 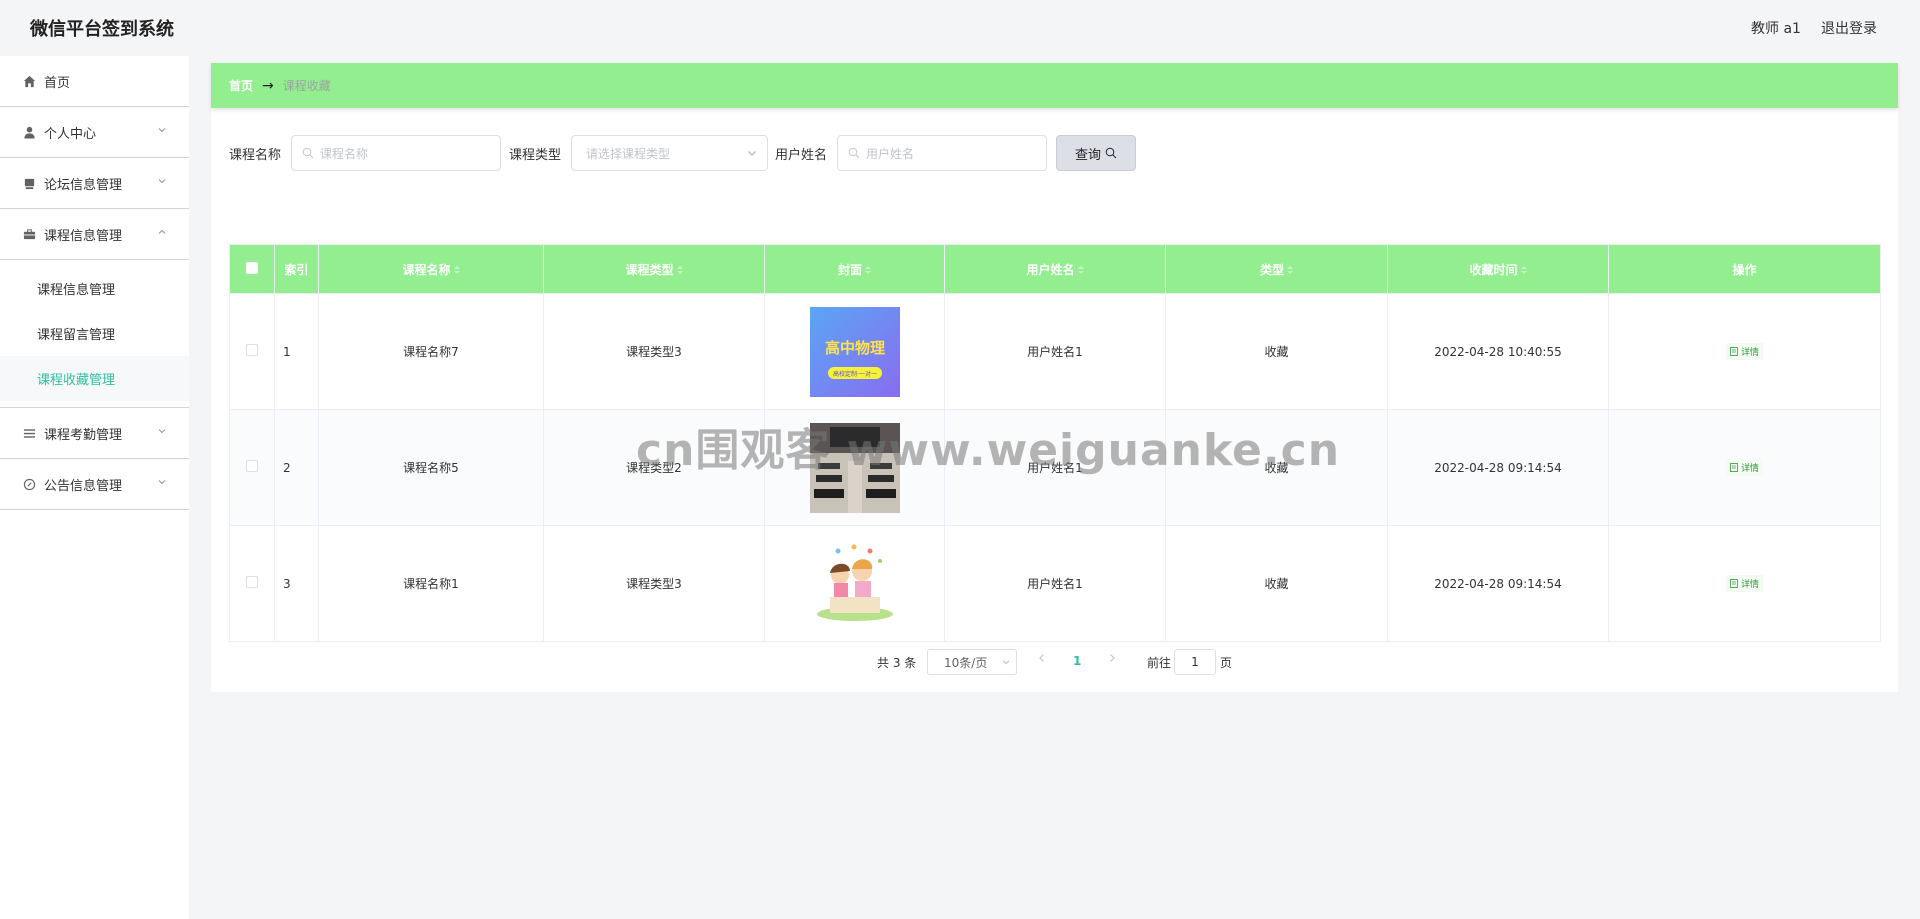 I want to click on physics-cover-image: 高中物理 高校定制·一对一, so click(x=854, y=351).